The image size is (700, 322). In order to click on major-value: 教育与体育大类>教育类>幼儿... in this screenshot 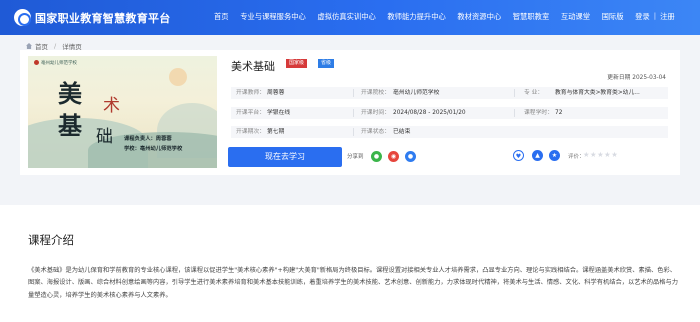, I will do `click(597, 93)`.